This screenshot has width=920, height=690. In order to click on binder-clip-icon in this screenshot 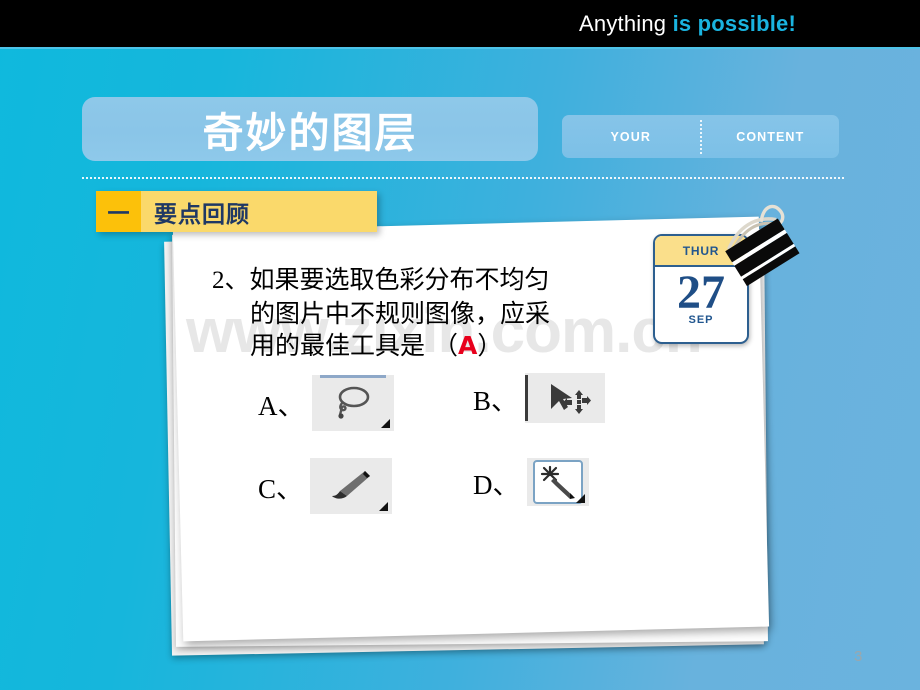, I will do `click(762, 246)`.